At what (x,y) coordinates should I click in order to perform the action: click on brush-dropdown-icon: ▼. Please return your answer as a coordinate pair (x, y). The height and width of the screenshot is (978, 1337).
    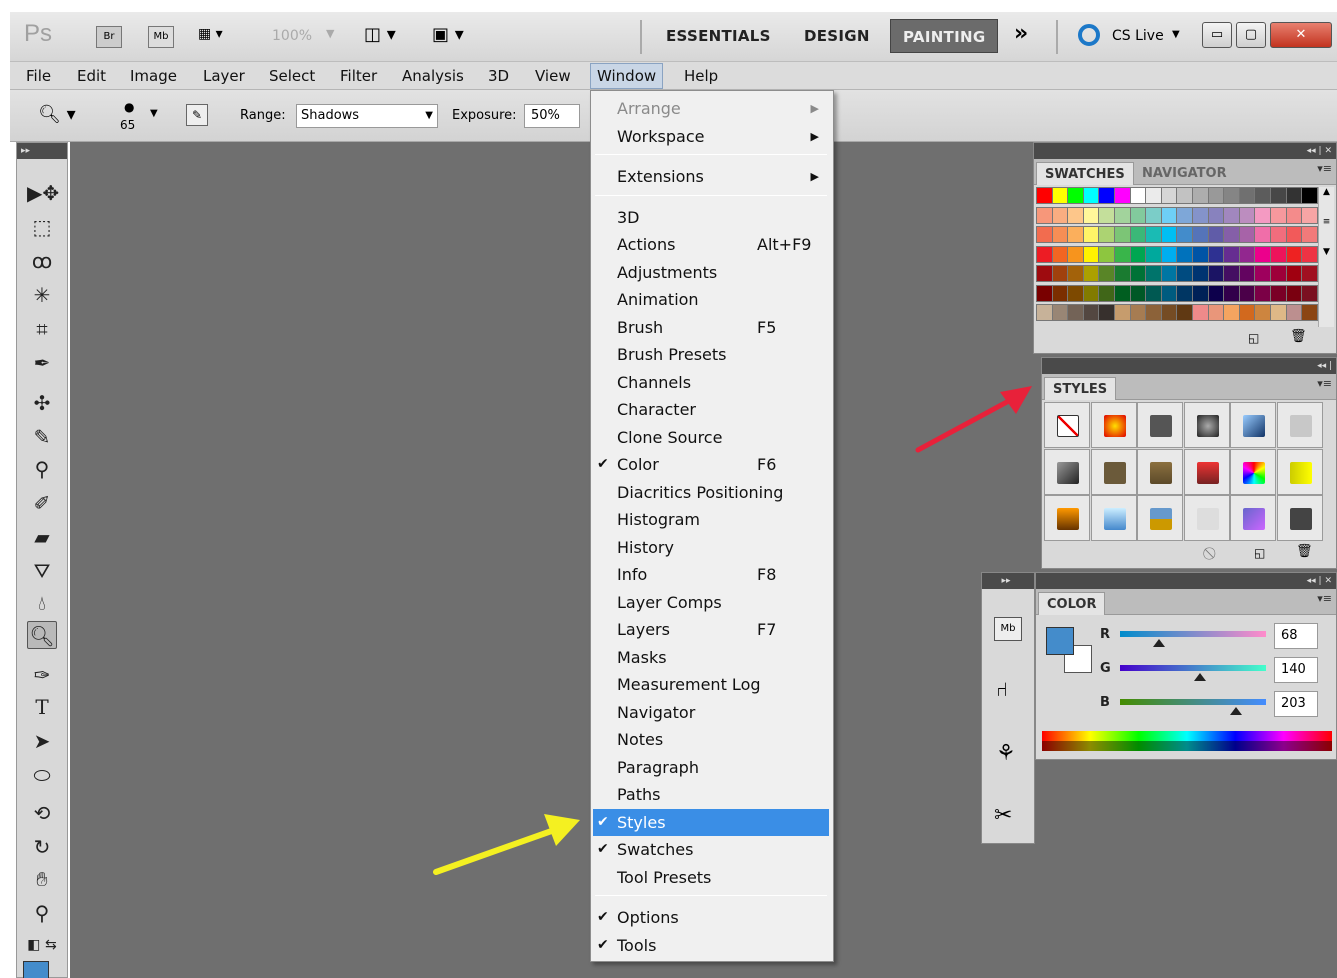
    Looking at the image, I should click on (154, 113).